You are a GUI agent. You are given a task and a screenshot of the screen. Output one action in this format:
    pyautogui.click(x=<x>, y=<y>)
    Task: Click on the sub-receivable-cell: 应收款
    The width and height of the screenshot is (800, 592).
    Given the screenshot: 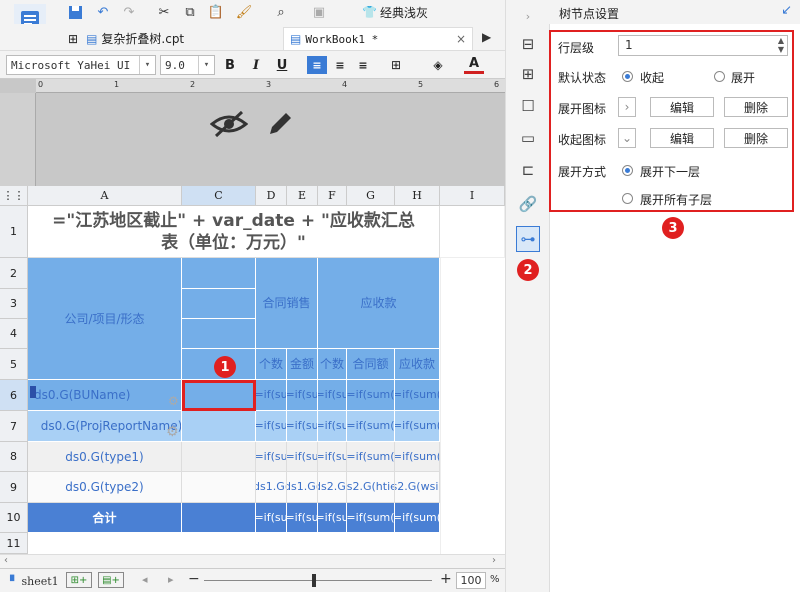 What is the action you would take?
    pyautogui.click(x=417, y=364)
    